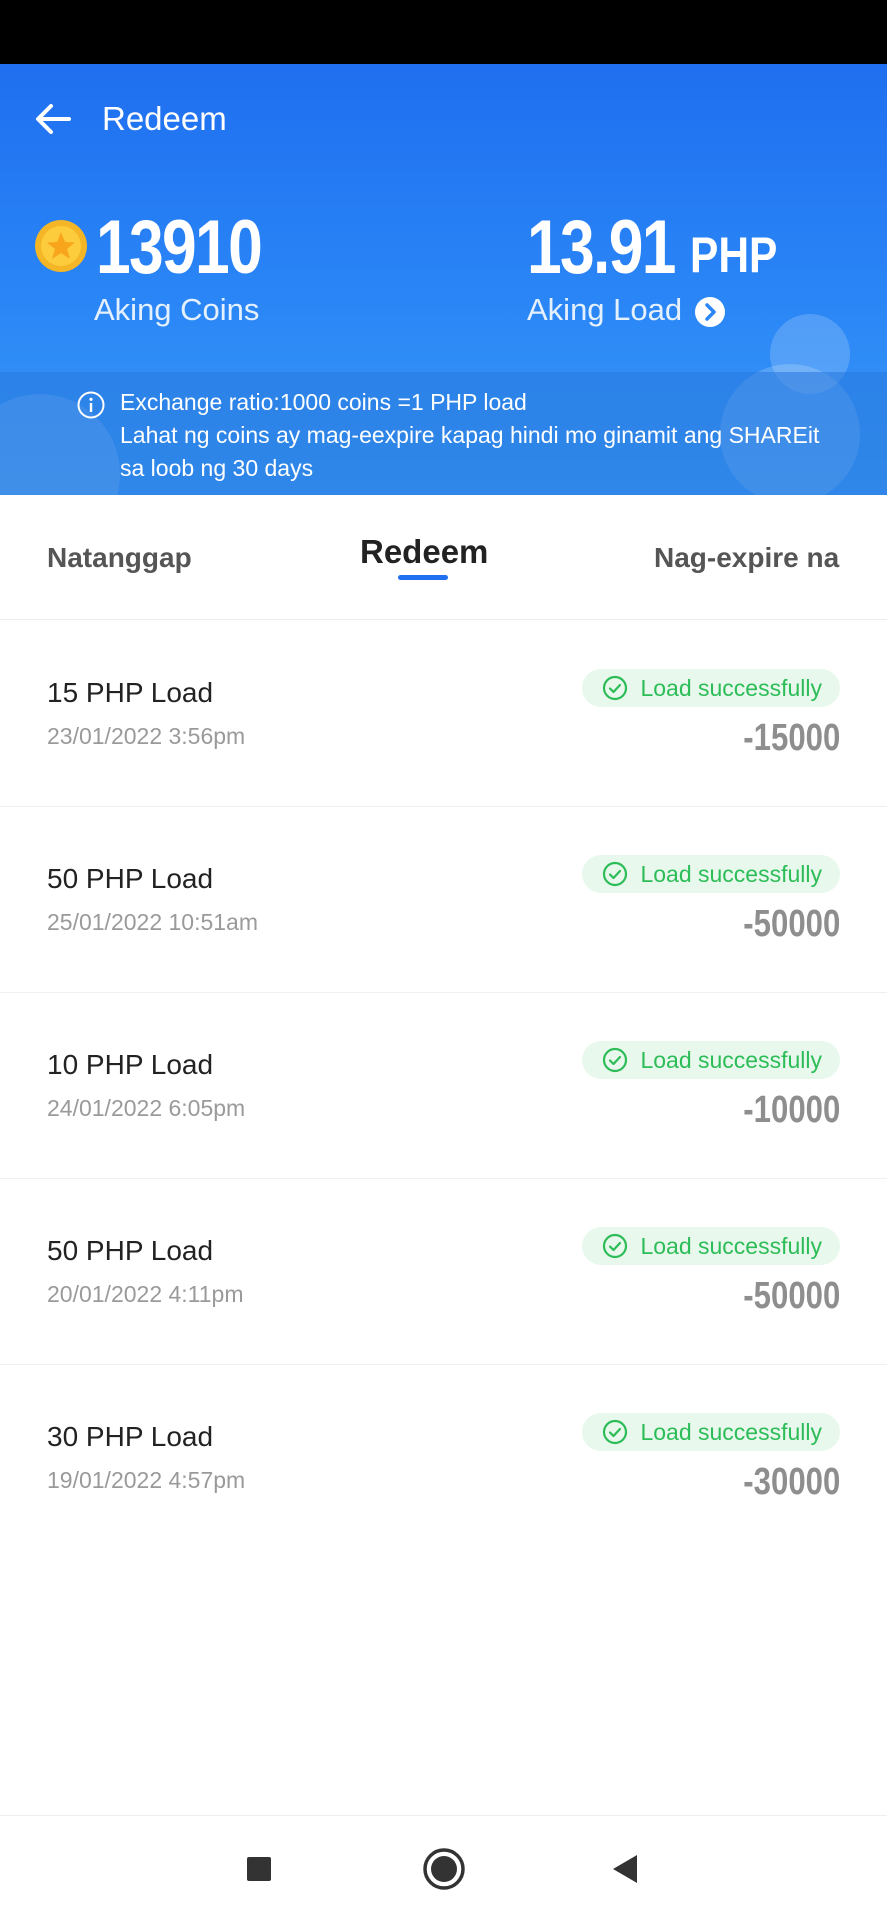 The height and width of the screenshot is (1920, 887). Describe the element at coordinates (153, 922) in the screenshot. I see `item-date: 25/01/2022 10:51am` at that location.